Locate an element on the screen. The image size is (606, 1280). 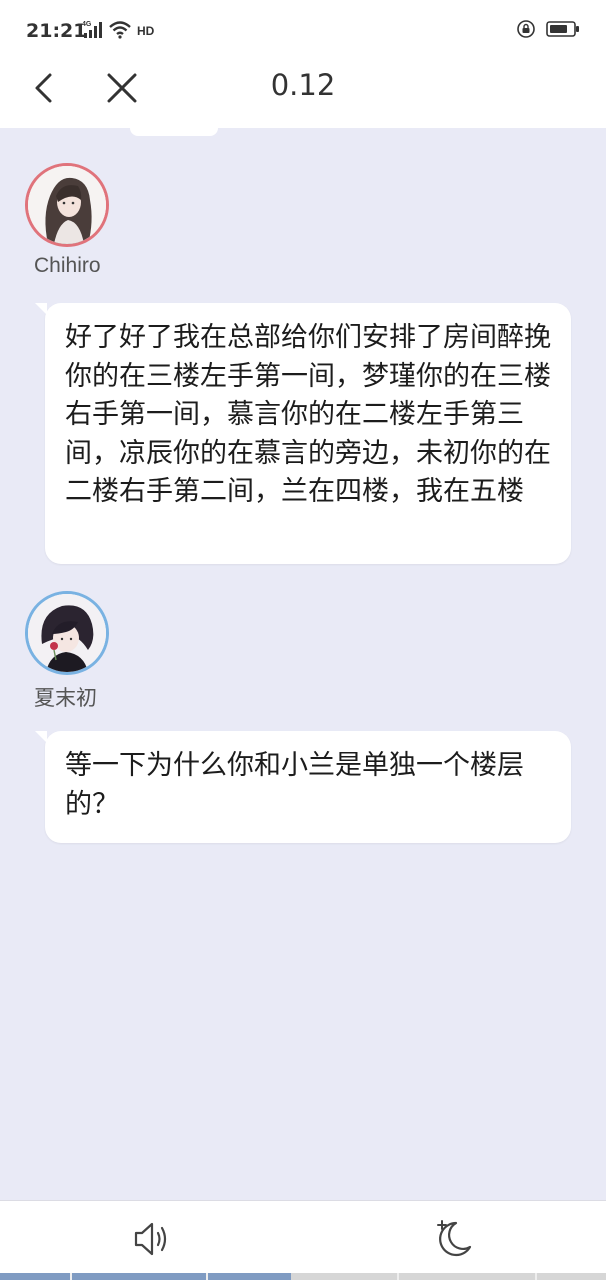
previous-message-bubble is located at coordinates (174, 132).